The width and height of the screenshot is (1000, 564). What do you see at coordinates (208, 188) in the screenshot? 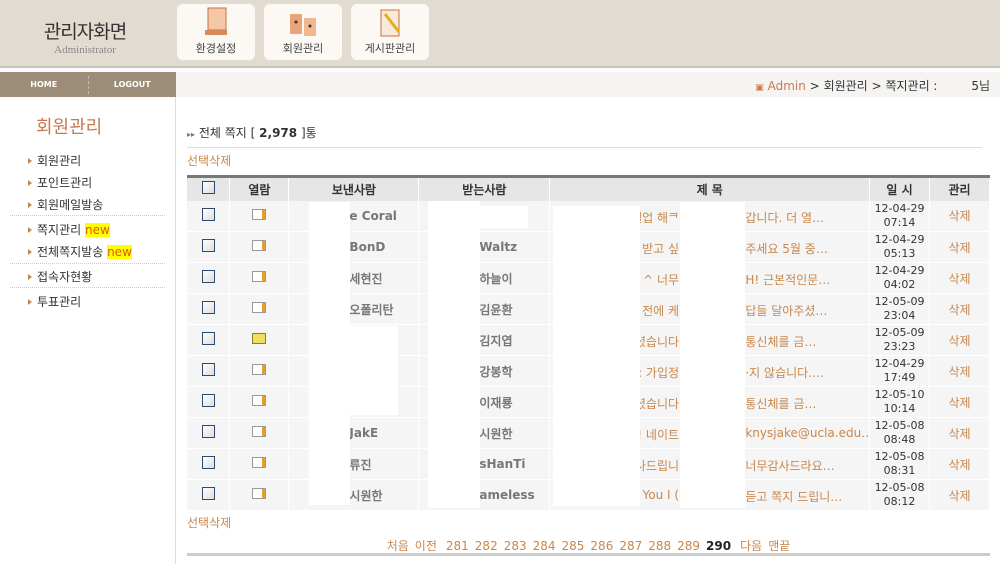
I see `select-all-checkbox` at bounding box center [208, 188].